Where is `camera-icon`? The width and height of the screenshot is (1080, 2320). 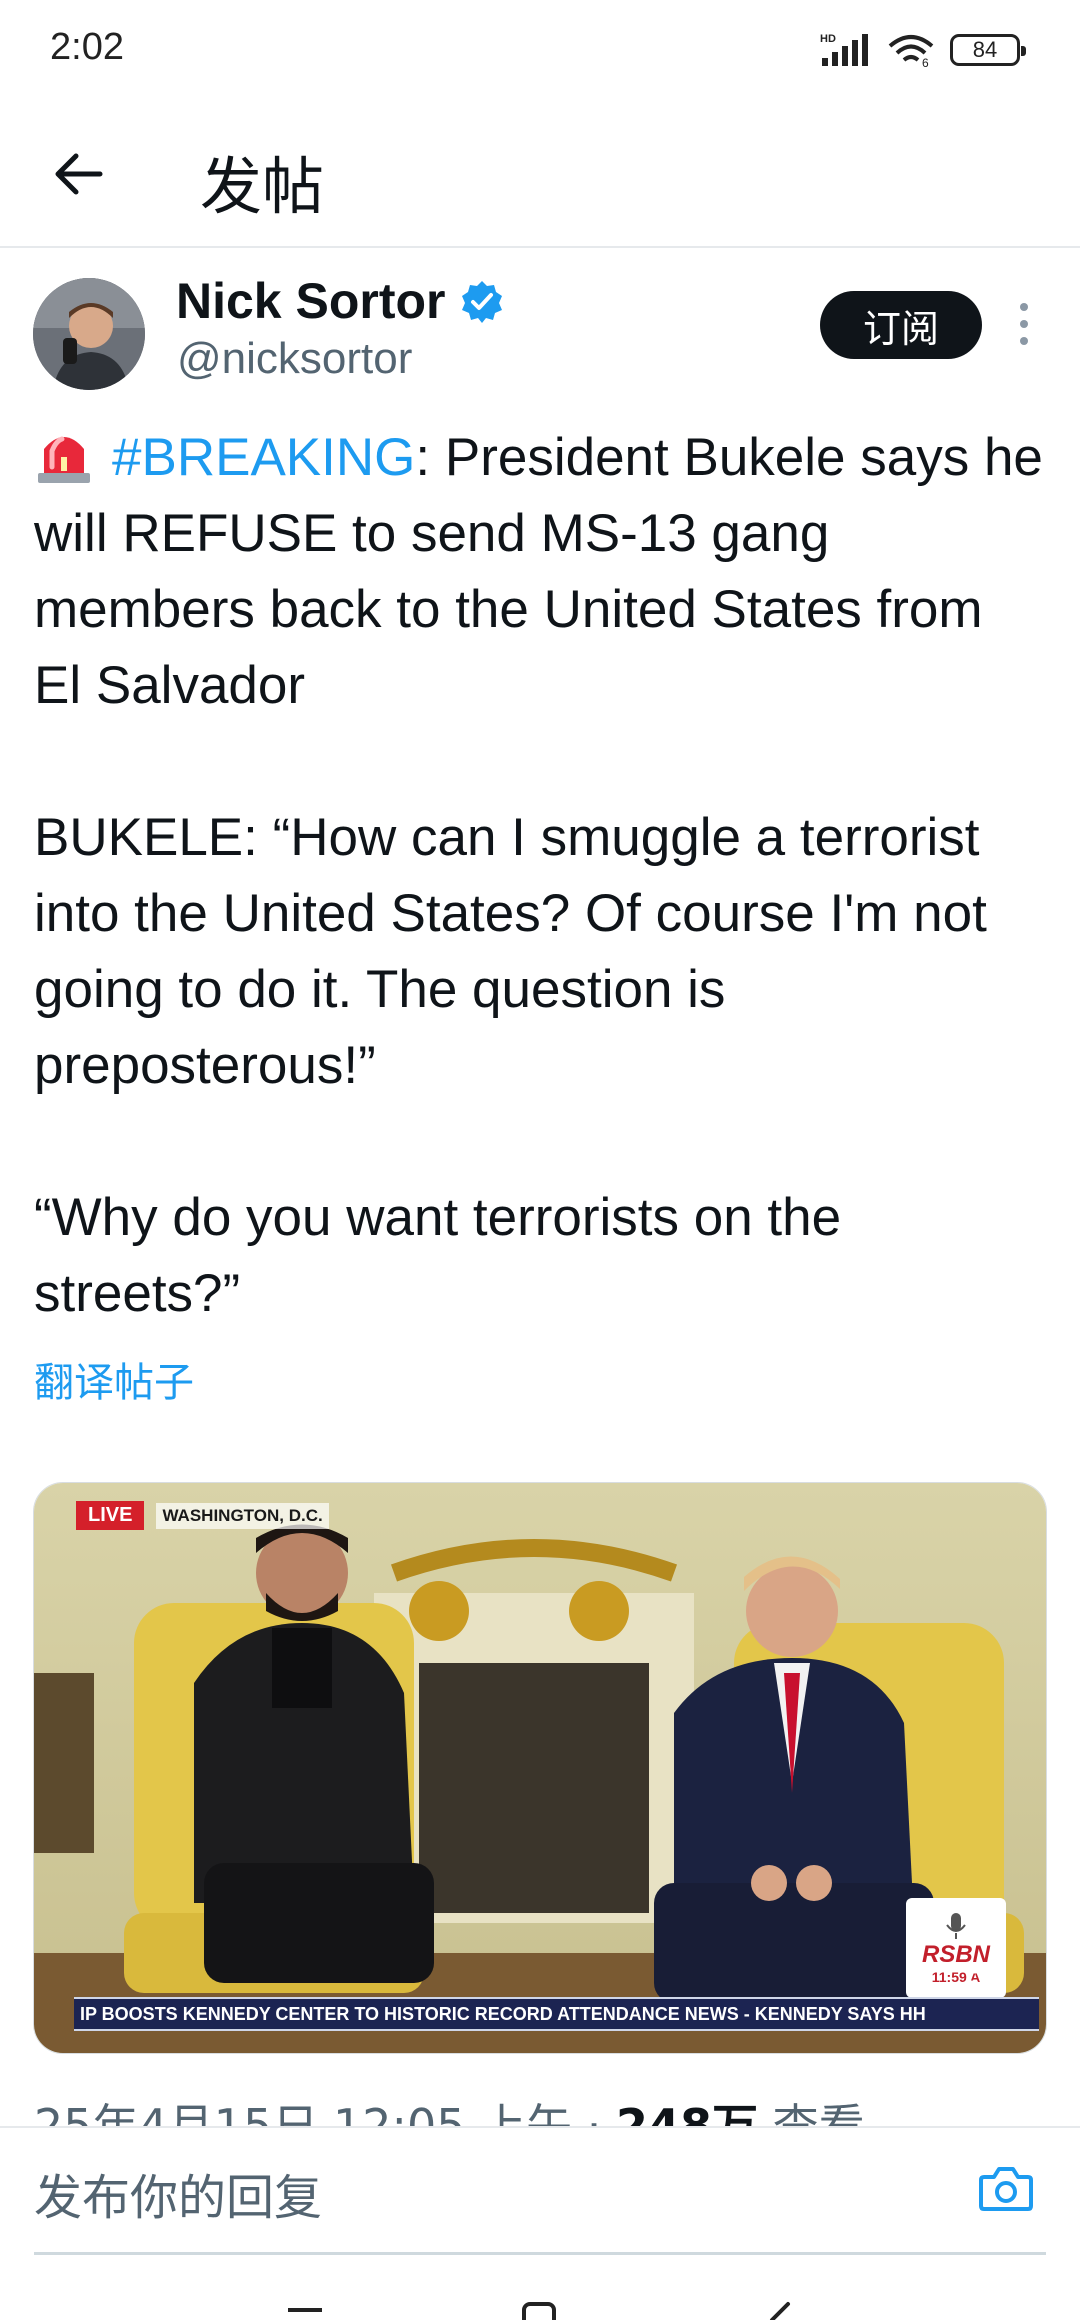
camera-icon is located at coordinates (1006, 2189).